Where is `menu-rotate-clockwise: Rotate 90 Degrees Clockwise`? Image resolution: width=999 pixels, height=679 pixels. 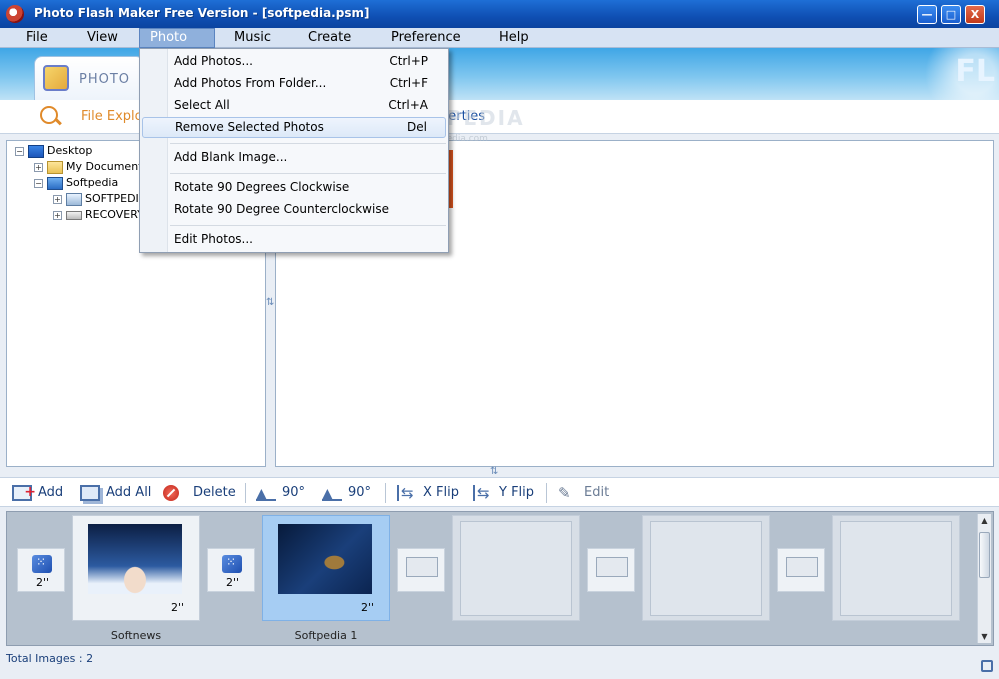
menu-rotate-clockwise: Rotate 90 Degrees Clockwise is located at coordinates (294, 187).